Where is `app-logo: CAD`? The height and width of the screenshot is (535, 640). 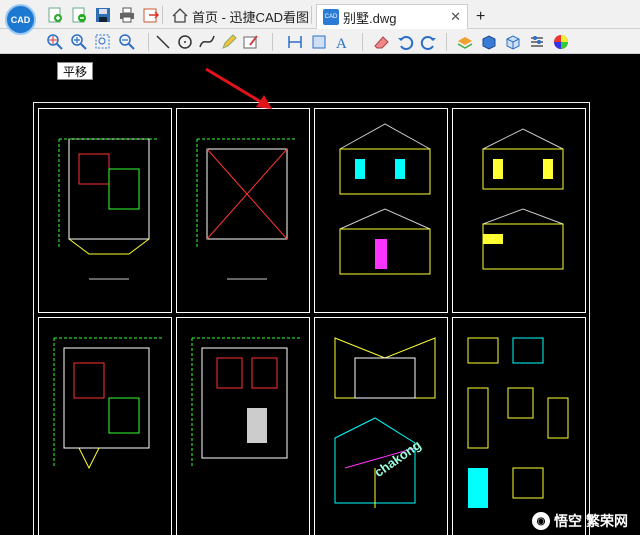 app-logo: CAD is located at coordinates (20, 19).